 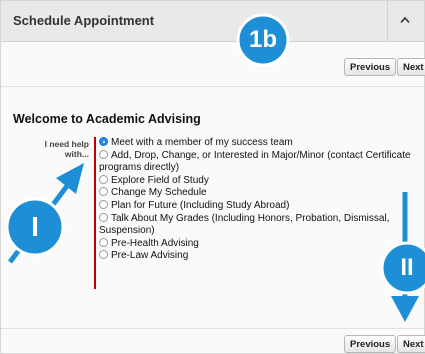 I want to click on option-label: Pre-Law Advising, so click(x=150, y=256).